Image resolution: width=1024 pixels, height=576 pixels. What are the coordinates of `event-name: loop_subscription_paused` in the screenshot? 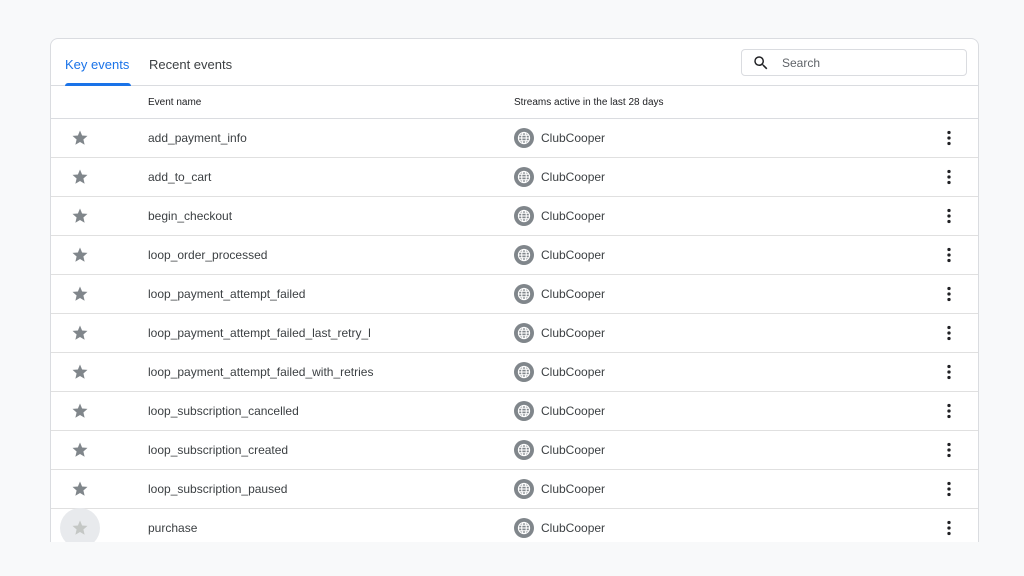 It's located at (218, 489).